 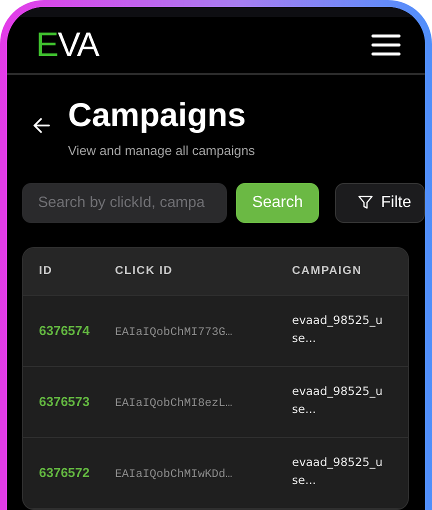 I want to click on page-title: Campaigns, so click(x=157, y=115).